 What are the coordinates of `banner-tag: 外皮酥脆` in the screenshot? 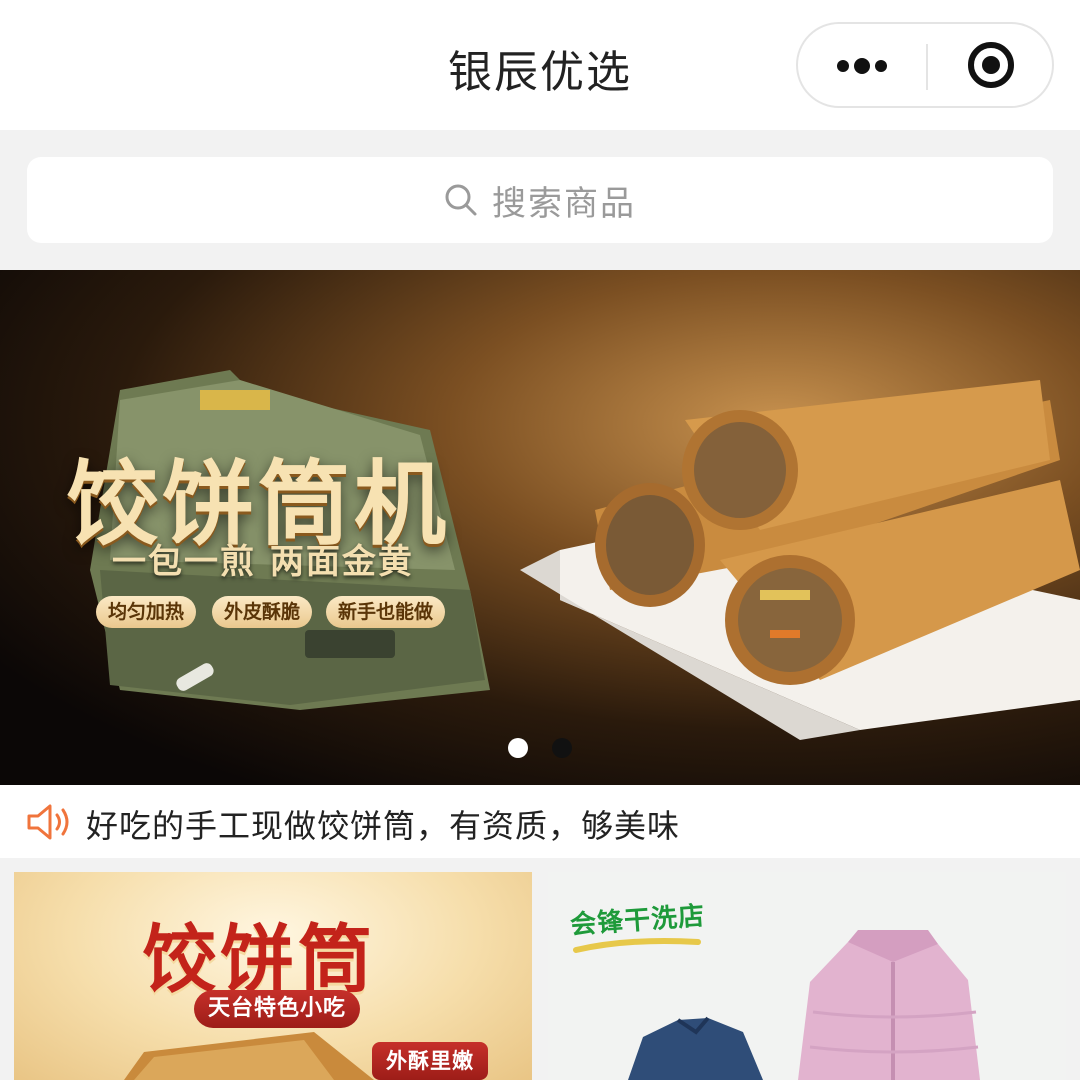 It's located at (262, 612).